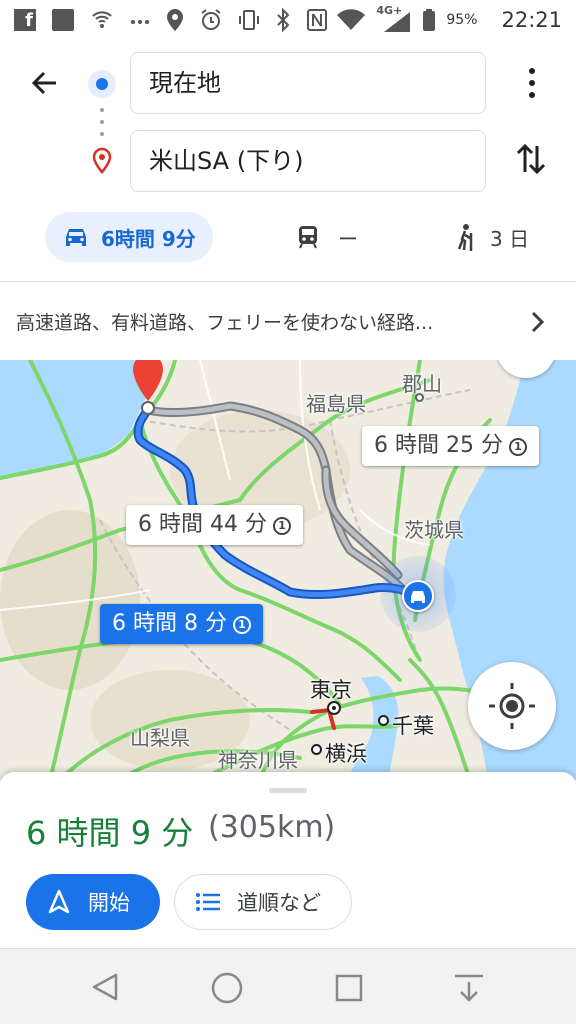 The image size is (576, 1024). I want to click on my-location-icon, so click(512, 706).